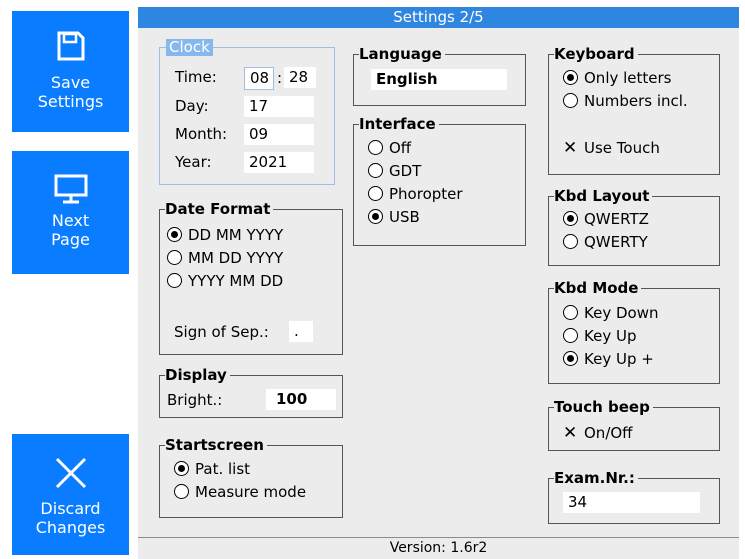 Image resolution: width=745 pixels, height=559 pixels. I want to click on language-title: Language, so click(402, 54).